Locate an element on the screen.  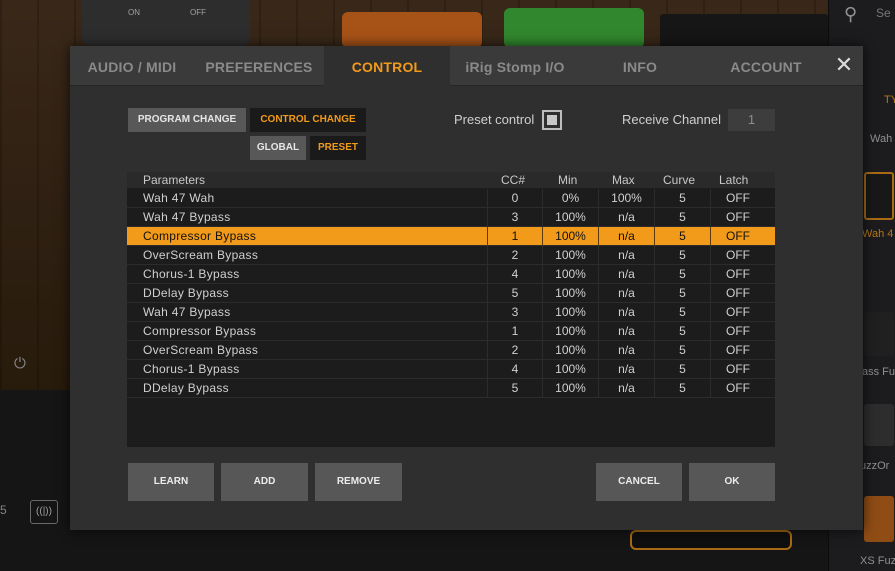
param-name-cell: Compressor Bypass is located at coordinates (200, 236).